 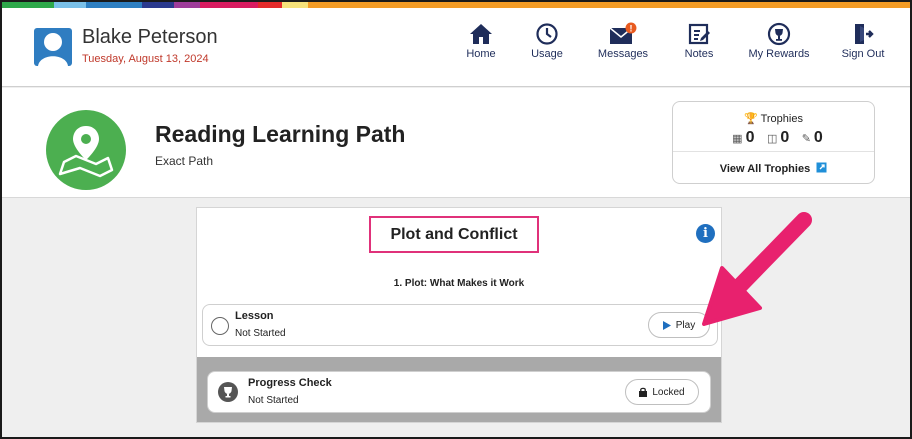 What do you see at coordinates (273, 400) in the screenshot?
I see `progress-check-status: Not Started` at bounding box center [273, 400].